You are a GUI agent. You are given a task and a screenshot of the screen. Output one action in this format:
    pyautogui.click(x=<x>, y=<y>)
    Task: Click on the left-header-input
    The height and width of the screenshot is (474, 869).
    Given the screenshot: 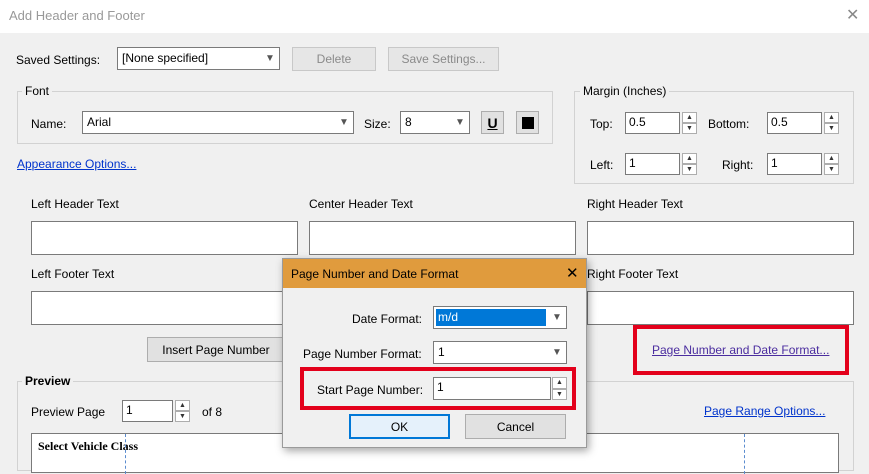 What is the action you would take?
    pyautogui.click(x=164, y=238)
    